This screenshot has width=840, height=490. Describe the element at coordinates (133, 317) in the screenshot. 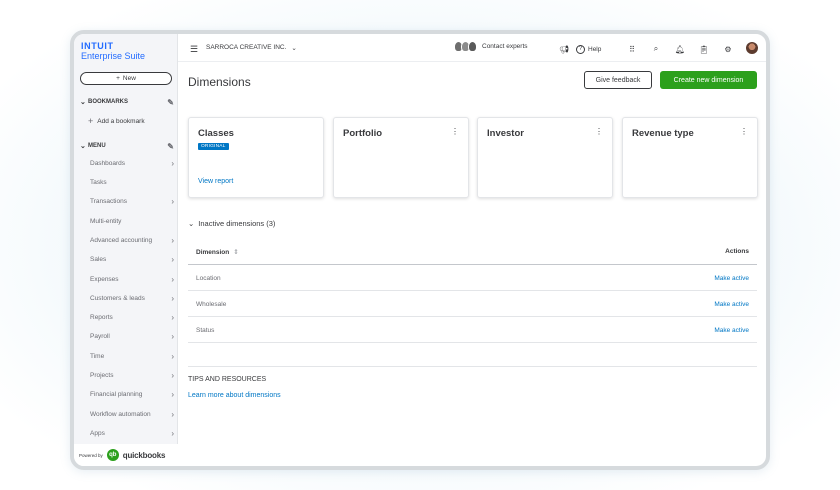

I see `sidebar-item-reports: Reports ›` at that location.